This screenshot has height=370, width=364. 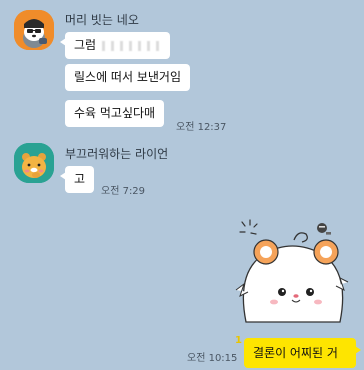 I want to click on message-text: 릴스에 떠서 보낸거임, so click(x=127, y=77).